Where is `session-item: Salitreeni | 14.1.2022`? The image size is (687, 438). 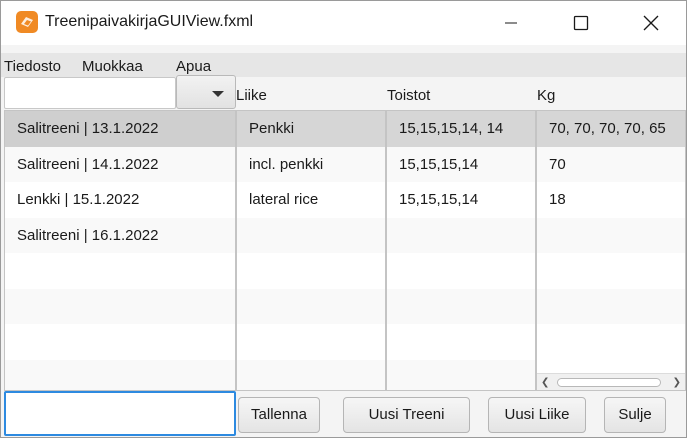
session-item: Salitreeni | 14.1.2022 is located at coordinates (120, 164).